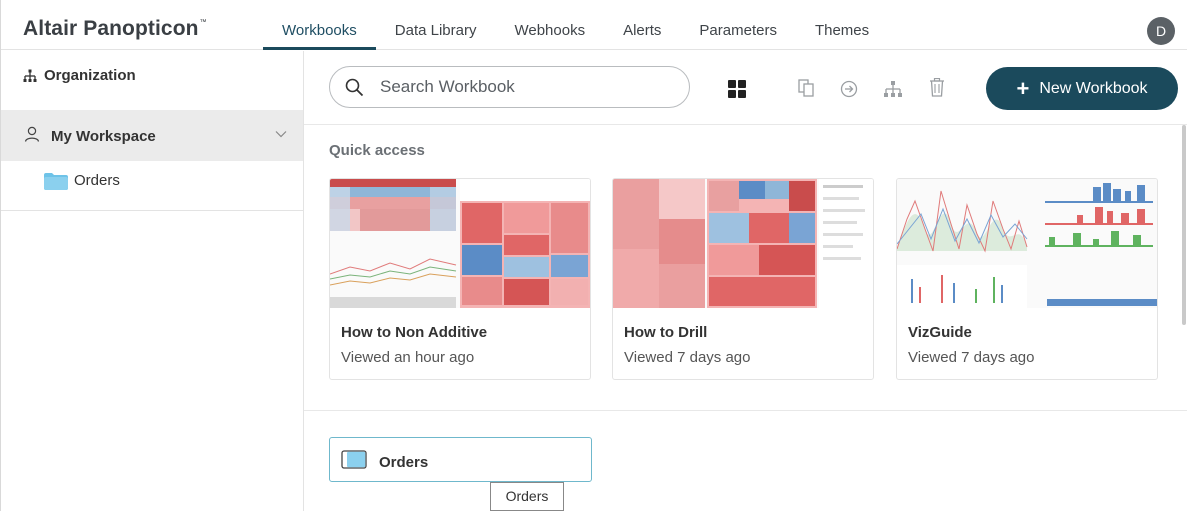 This screenshot has width=1187, height=511. I want to click on organization-label: Organization, so click(90, 75).